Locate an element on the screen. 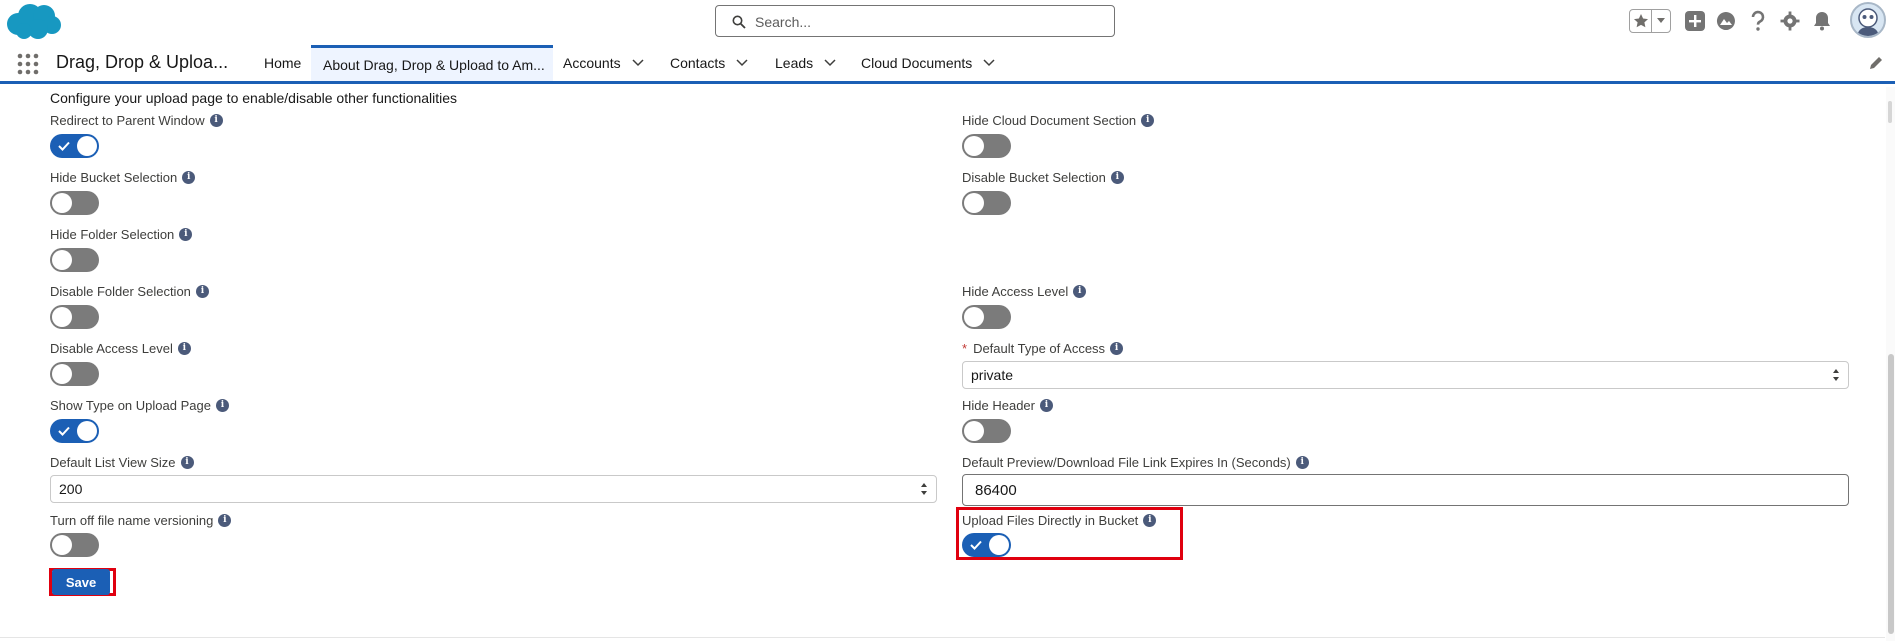 This screenshot has width=1895, height=641. hide-cloud-doc-label: Hide Cloud Document Section i is located at coordinates (1058, 120).